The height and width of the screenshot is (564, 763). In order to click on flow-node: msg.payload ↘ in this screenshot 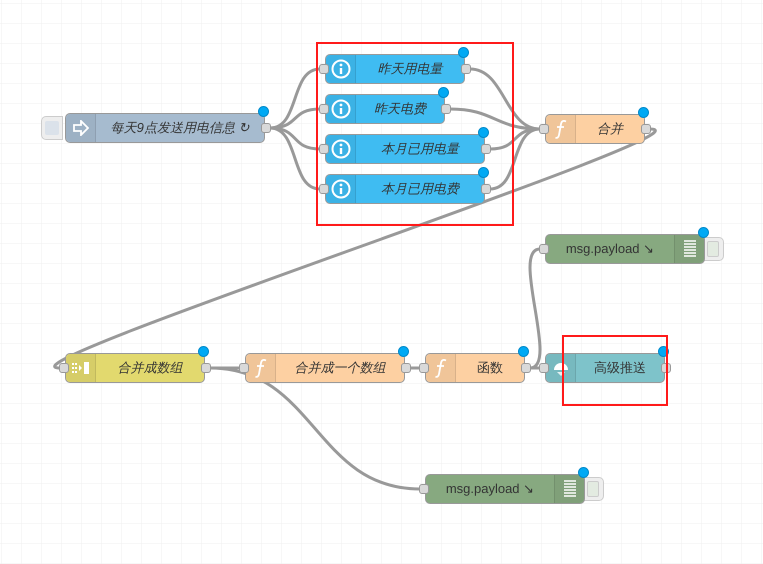, I will do `click(505, 489)`.